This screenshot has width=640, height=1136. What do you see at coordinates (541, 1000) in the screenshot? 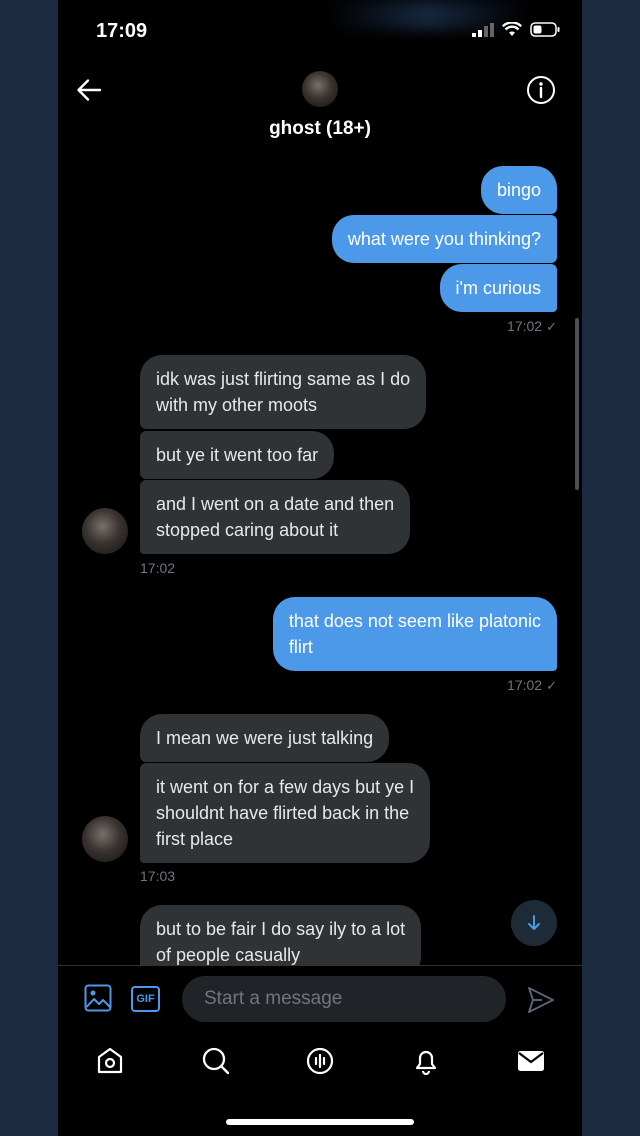
I see `send-icon` at bounding box center [541, 1000].